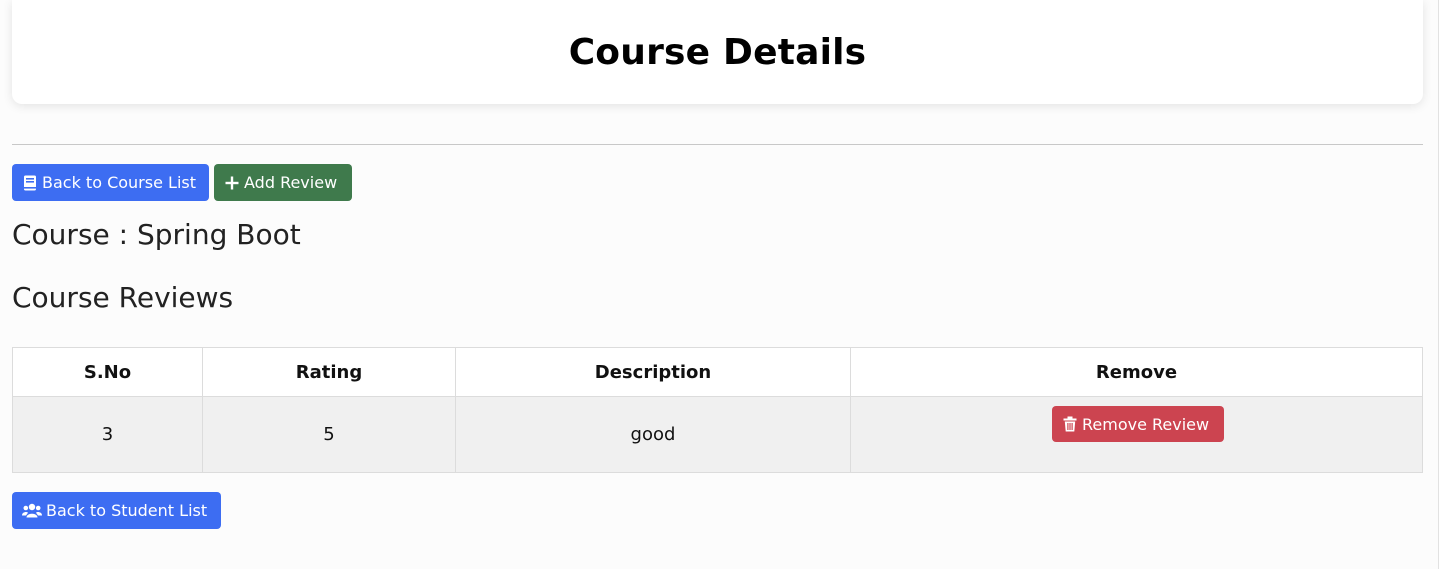 This screenshot has width=1439, height=569. I want to click on remove-review-button: Remove Review, so click(1138, 424).